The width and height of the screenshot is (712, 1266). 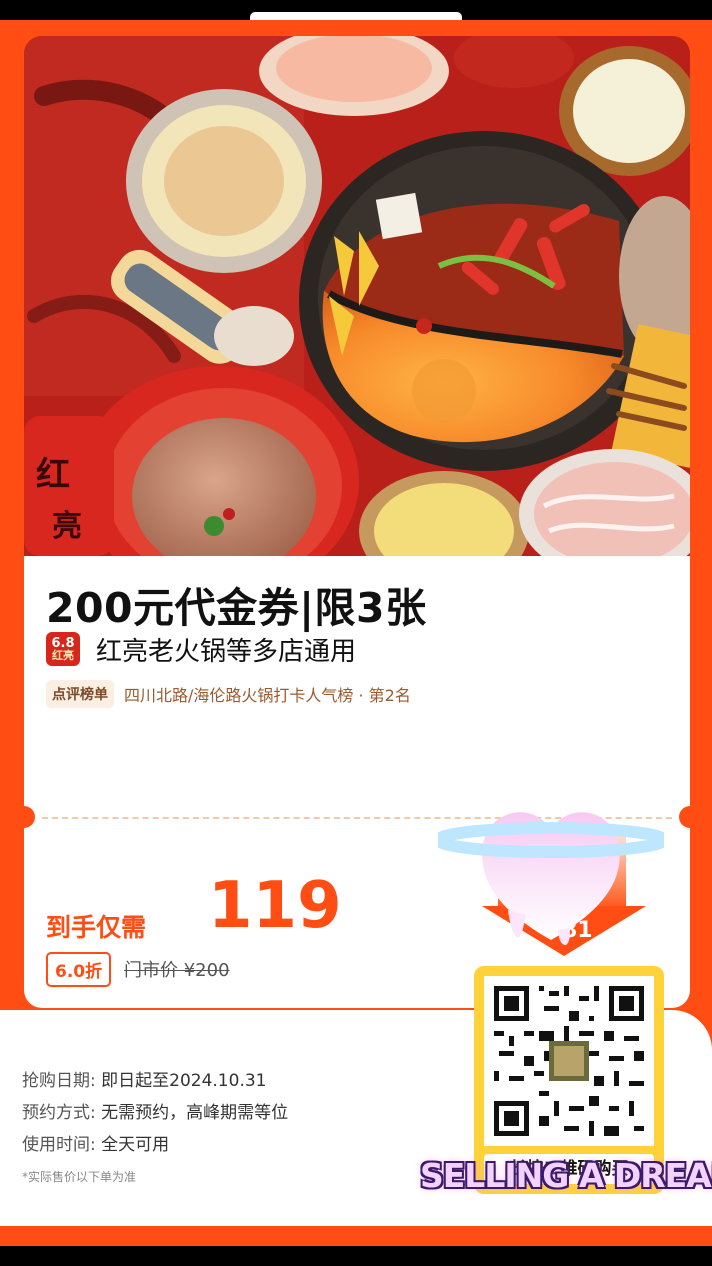 I want to click on rank-tag: 点评榜单, so click(x=80, y=694).